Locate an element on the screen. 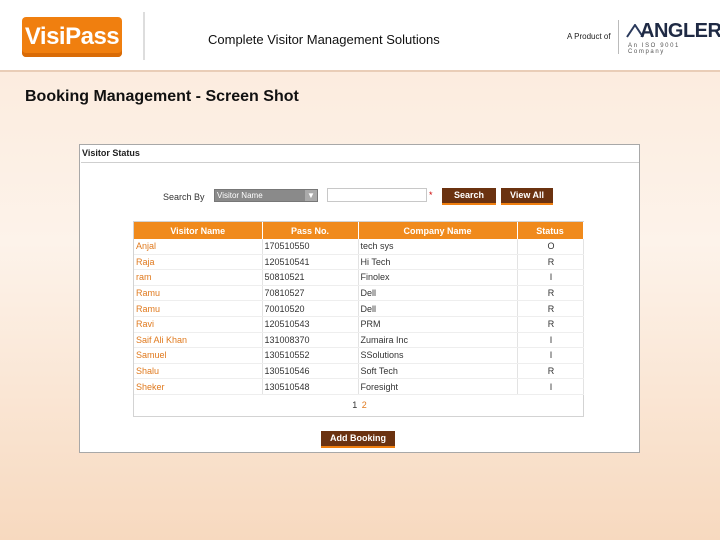 This screenshot has height=540, width=720. pass-number: 131008370 is located at coordinates (310, 340).